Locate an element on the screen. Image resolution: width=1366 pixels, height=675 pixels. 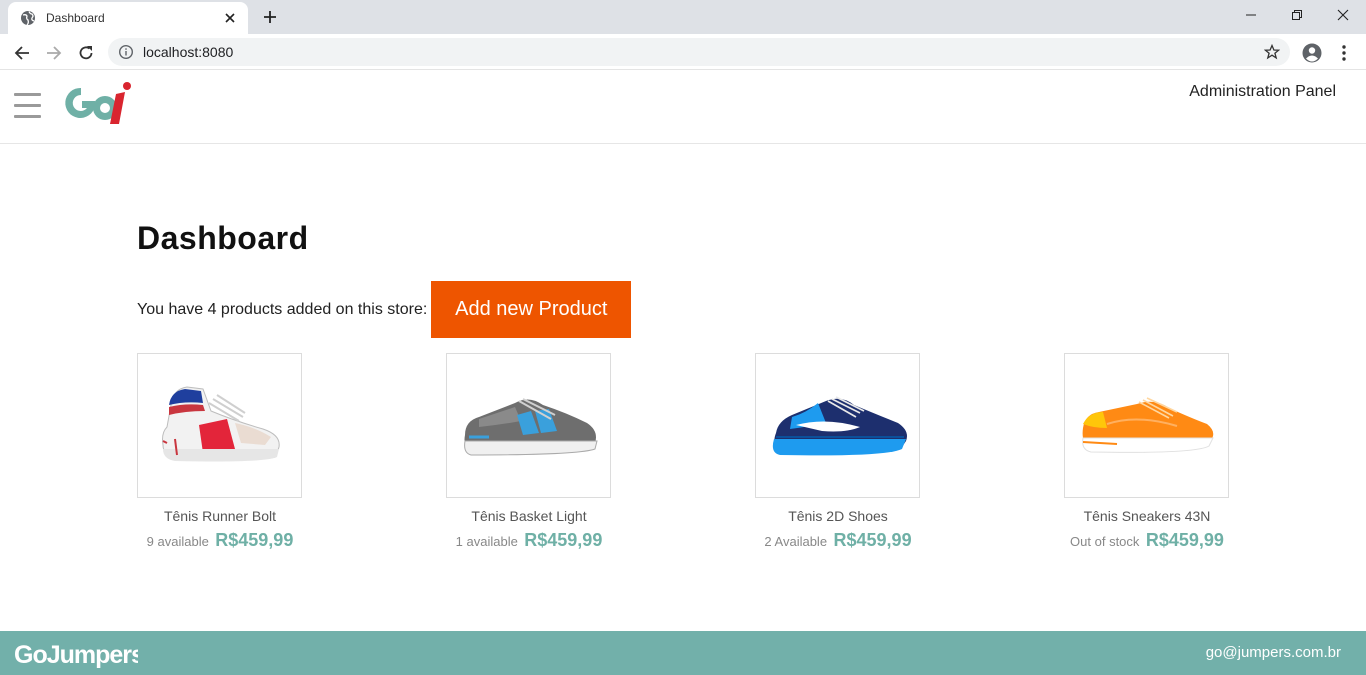
gojumpers-logo: GoJumpers is located at coordinates (79, 653).